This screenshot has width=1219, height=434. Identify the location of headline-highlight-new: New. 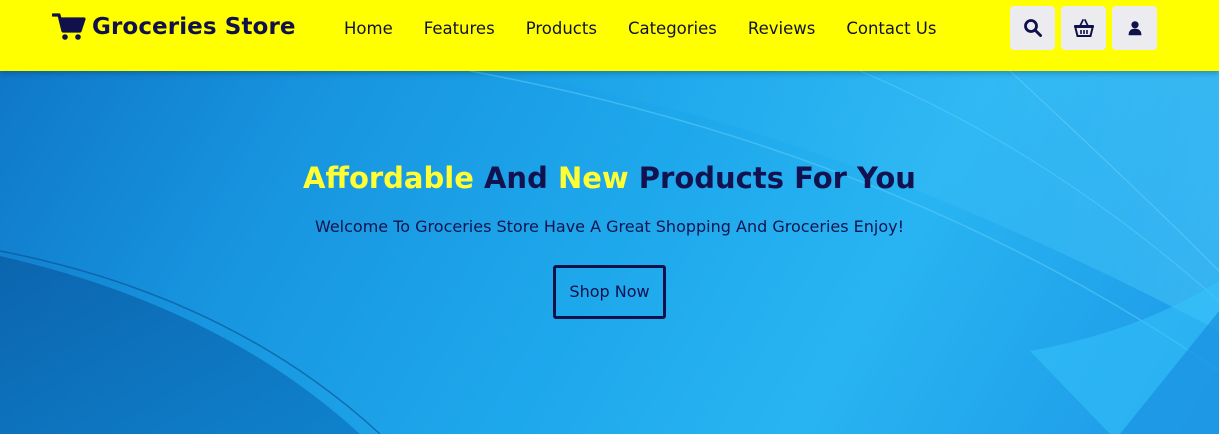
(593, 178).